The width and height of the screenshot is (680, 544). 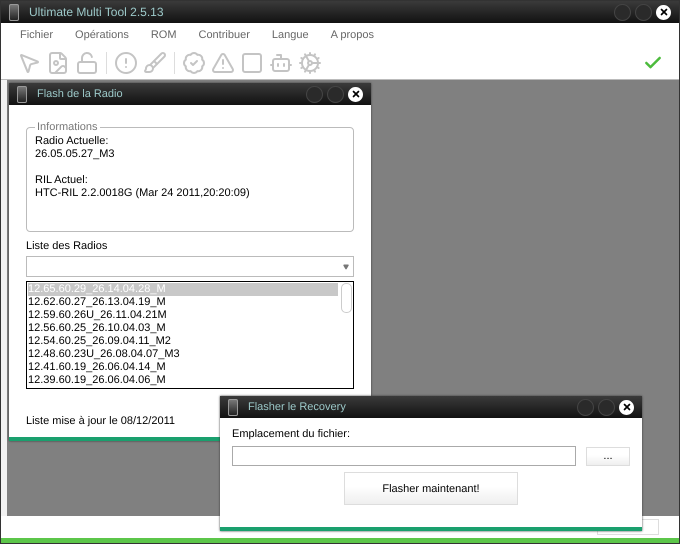 What do you see at coordinates (143, 193) in the screenshot?
I see `info-text: HTC-RIL 2.2.0018G (Mar 24 2011,20:20:09)` at bounding box center [143, 193].